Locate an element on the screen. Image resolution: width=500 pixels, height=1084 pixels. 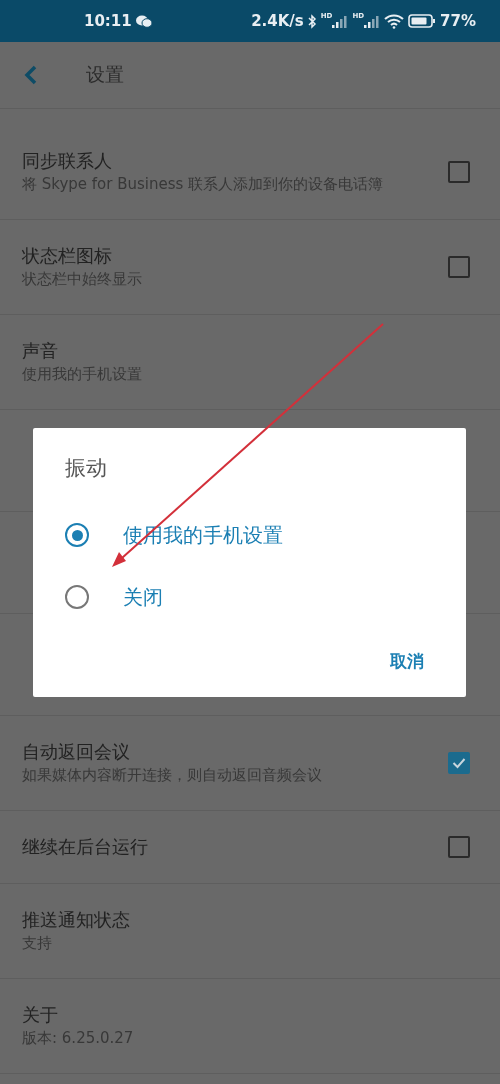
network-speed: 2.4K/s is located at coordinates (277, 21).